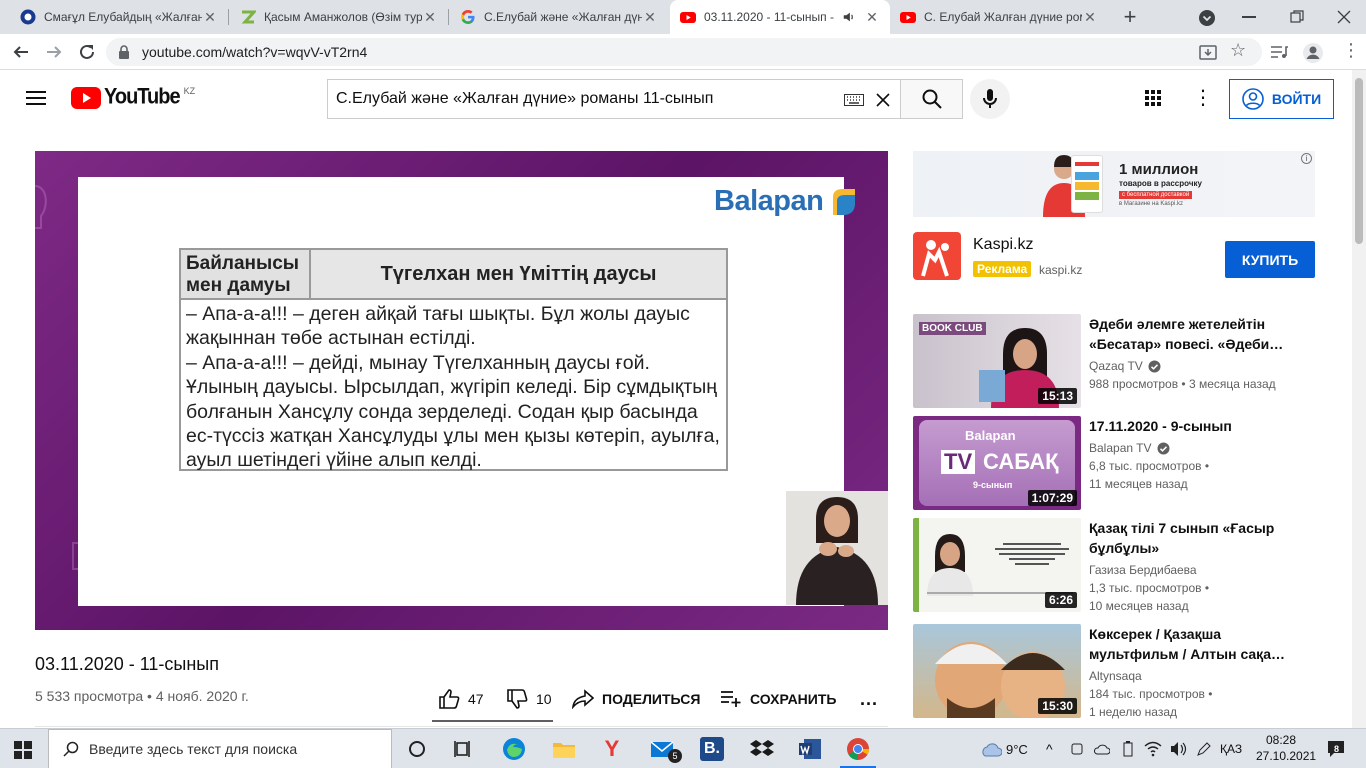 The width and height of the screenshot is (1366, 768). What do you see at coordinates (1359, 161) in the screenshot?
I see `scrollbar-thumb` at bounding box center [1359, 161].